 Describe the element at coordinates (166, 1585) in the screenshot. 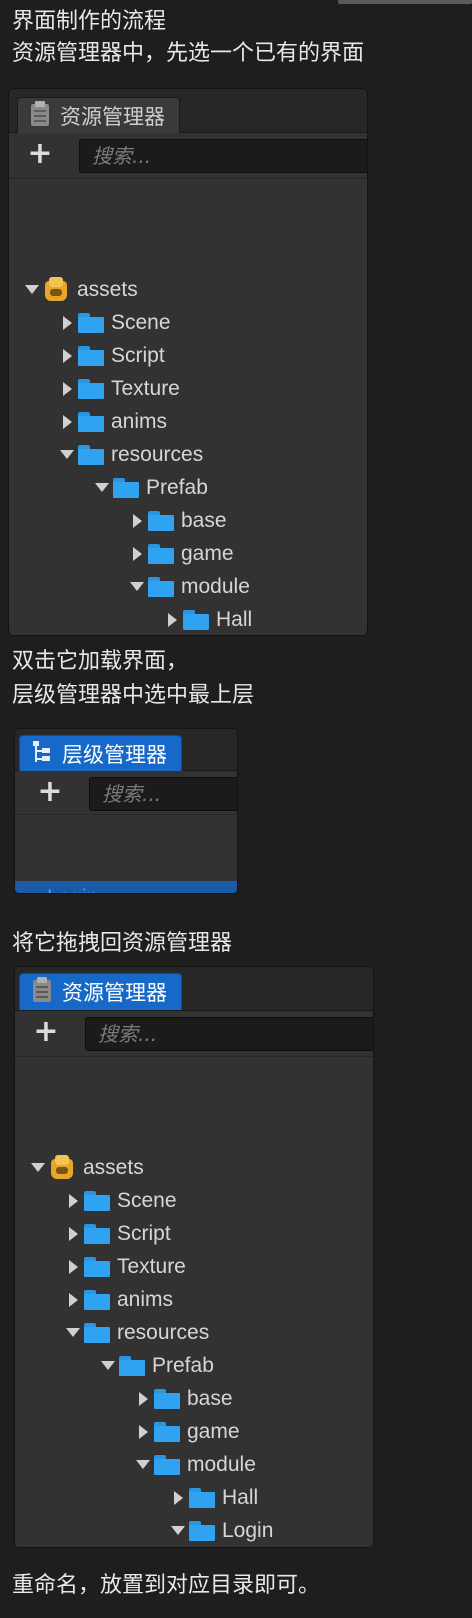

I see `caption-step4: 重命名，放置到对应目录即可。` at that location.